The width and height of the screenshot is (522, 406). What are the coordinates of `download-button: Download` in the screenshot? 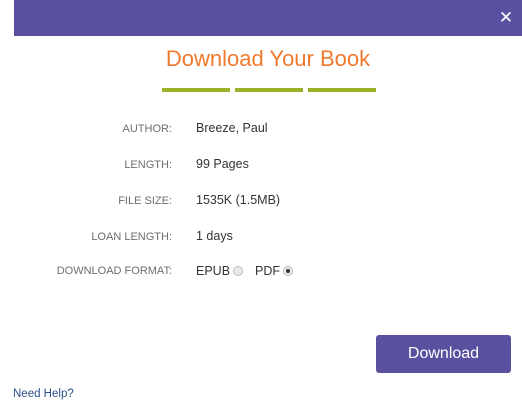 It's located at (443, 354).